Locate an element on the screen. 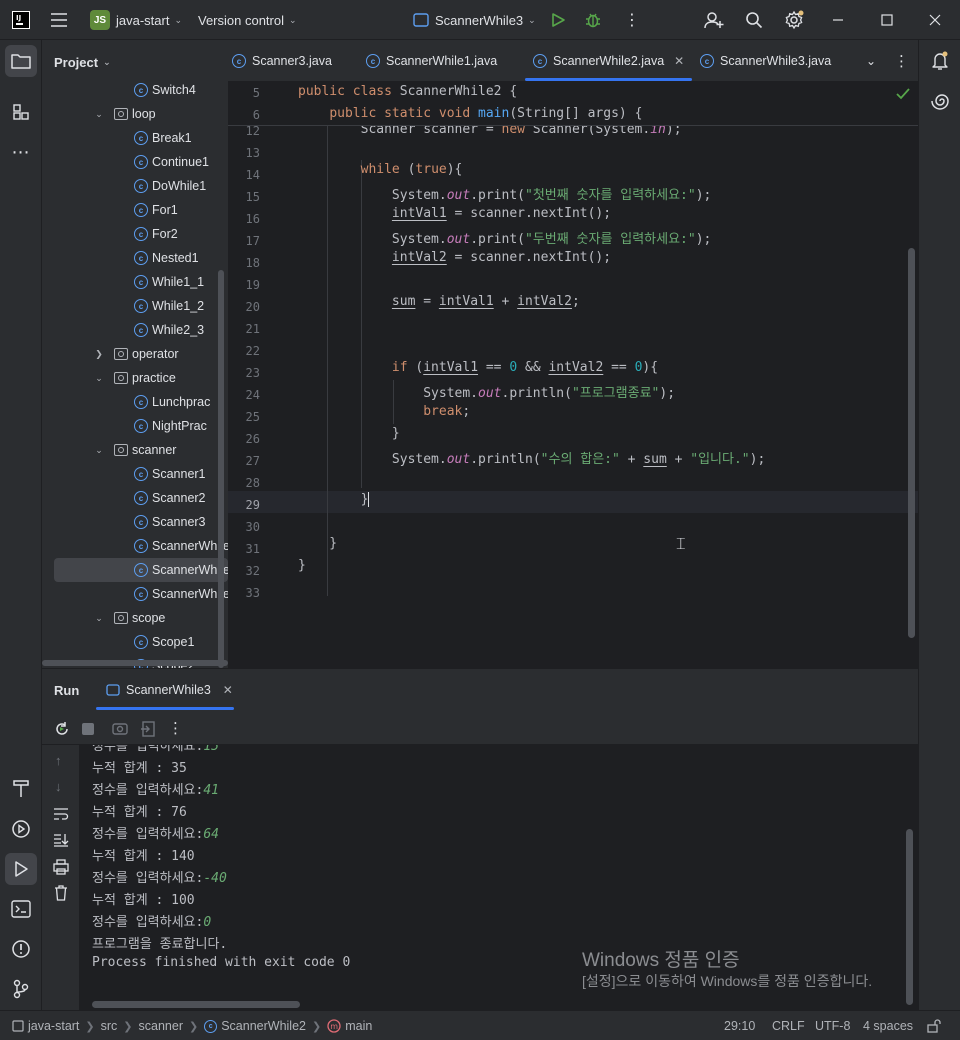 This screenshot has width=960, height=1040. add-user-button is located at coordinates (714, 20).